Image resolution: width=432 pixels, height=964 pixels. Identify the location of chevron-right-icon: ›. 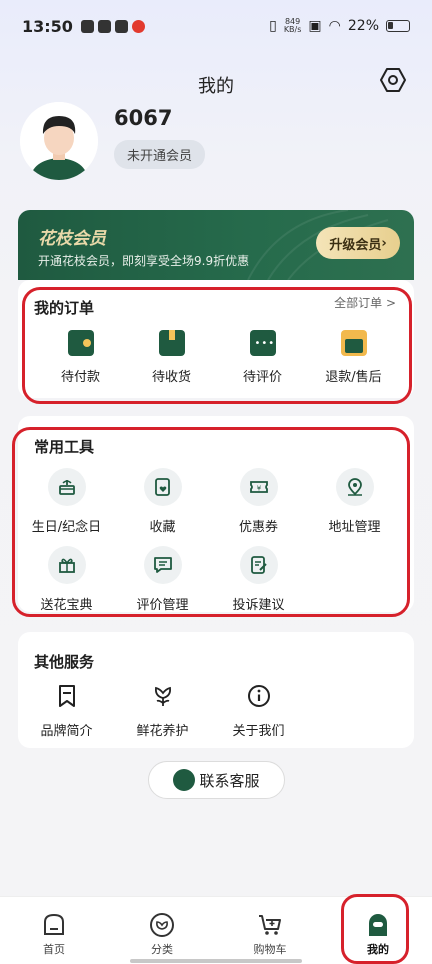
(384, 243).